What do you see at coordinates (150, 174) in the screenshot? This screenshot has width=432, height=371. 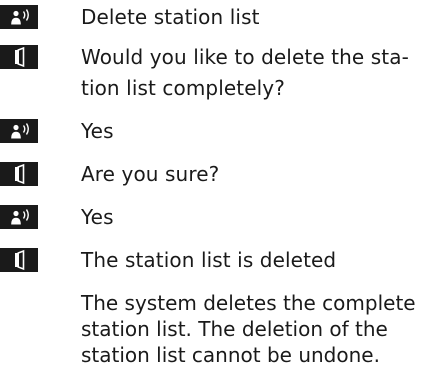 I see `system-response-text: Are you sure?` at bounding box center [150, 174].